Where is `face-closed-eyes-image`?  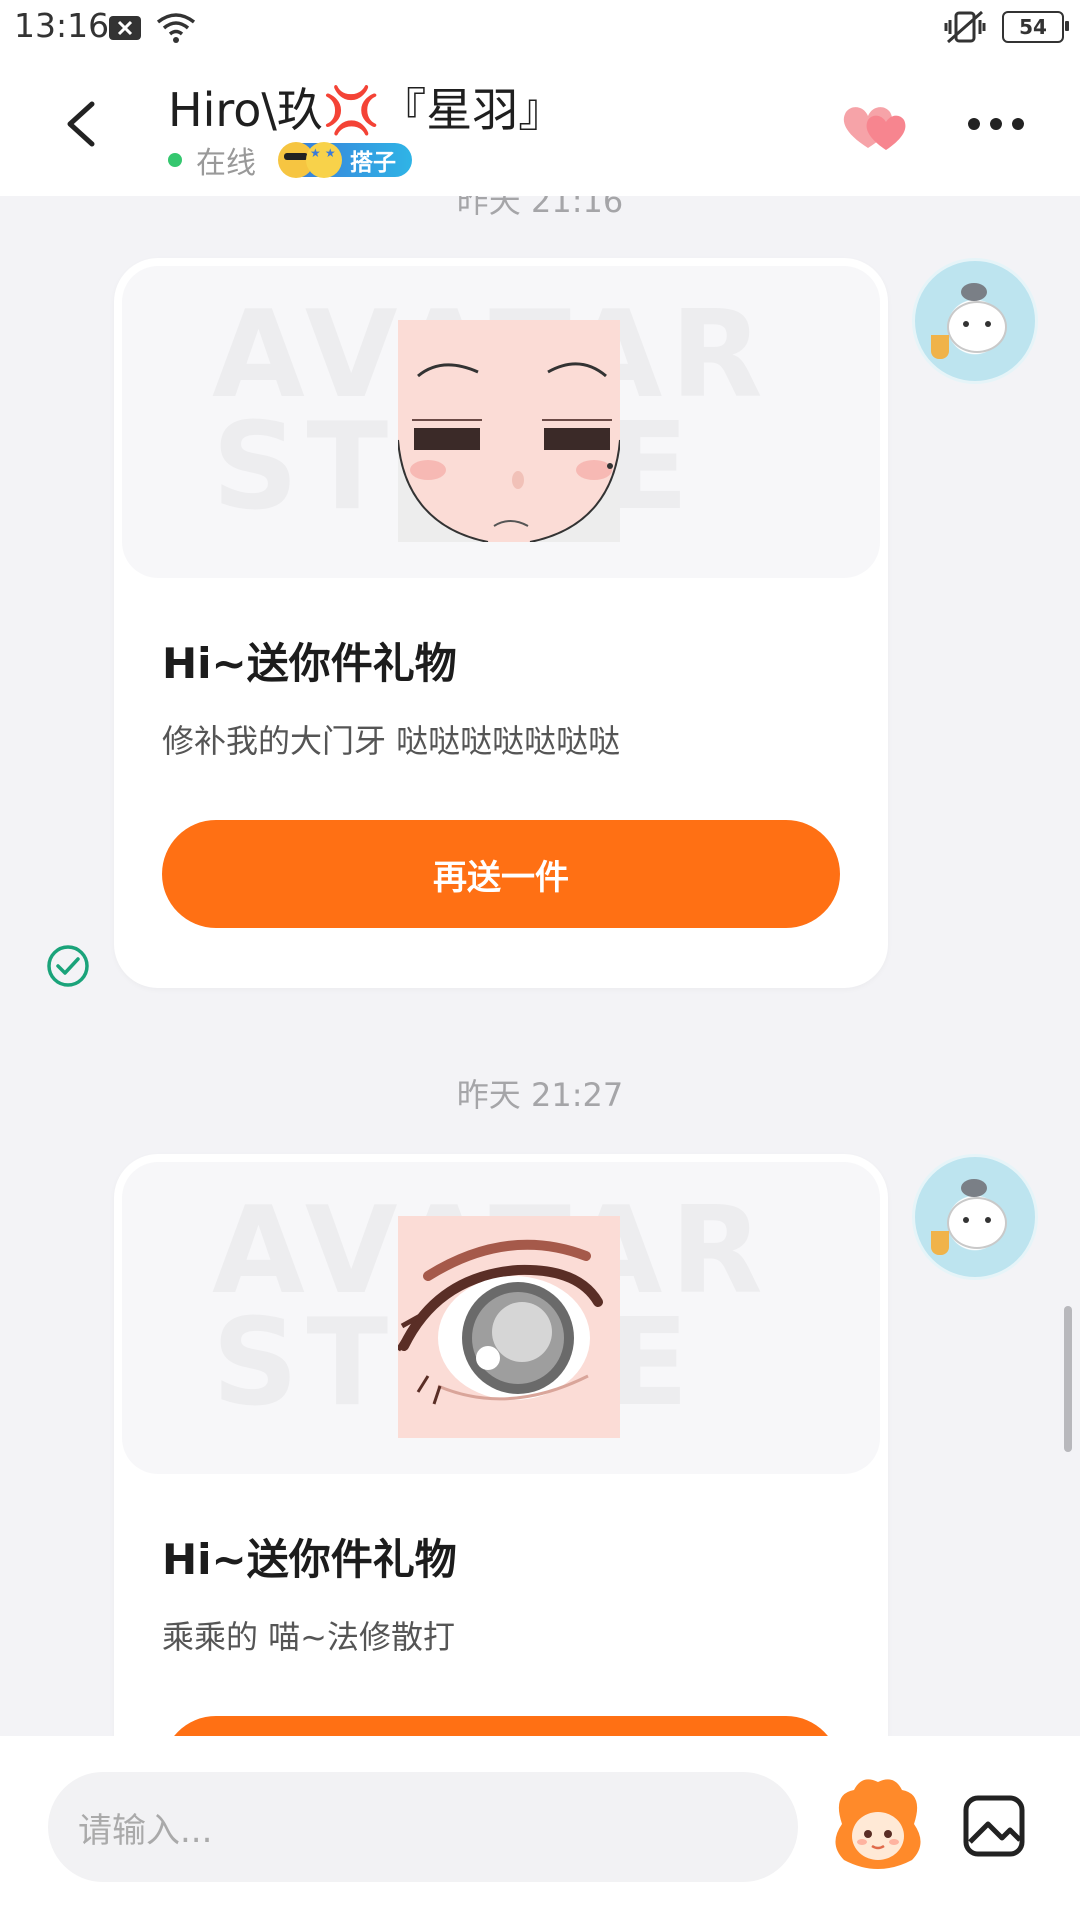 face-closed-eyes-image is located at coordinates (509, 431).